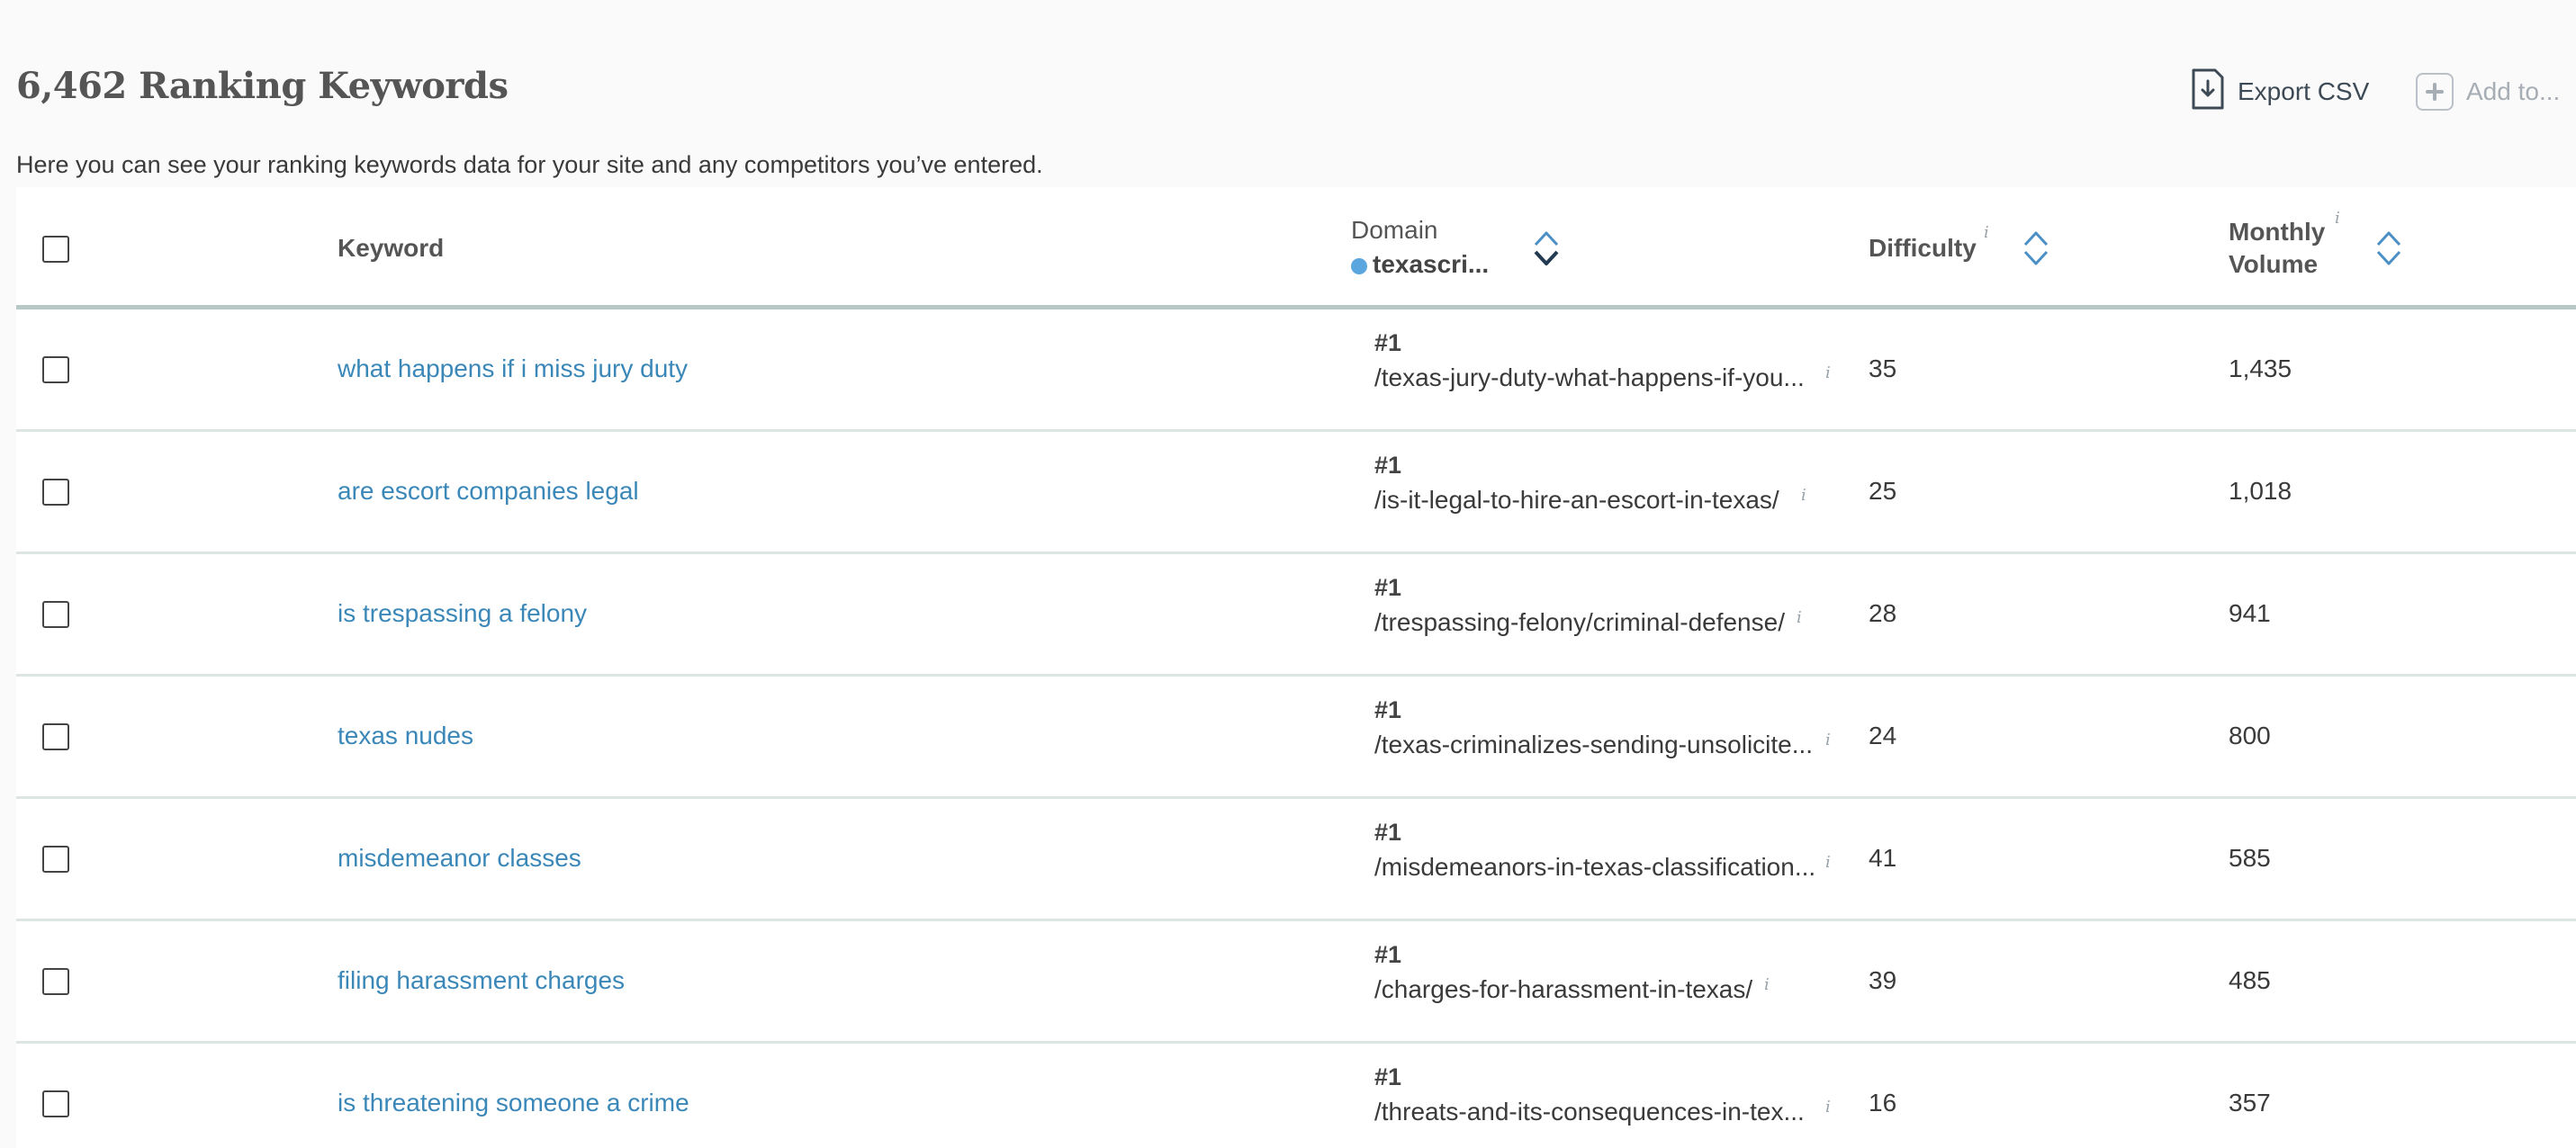  What do you see at coordinates (1883, 735) in the screenshot?
I see `difficulty-value: 24` at bounding box center [1883, 735].